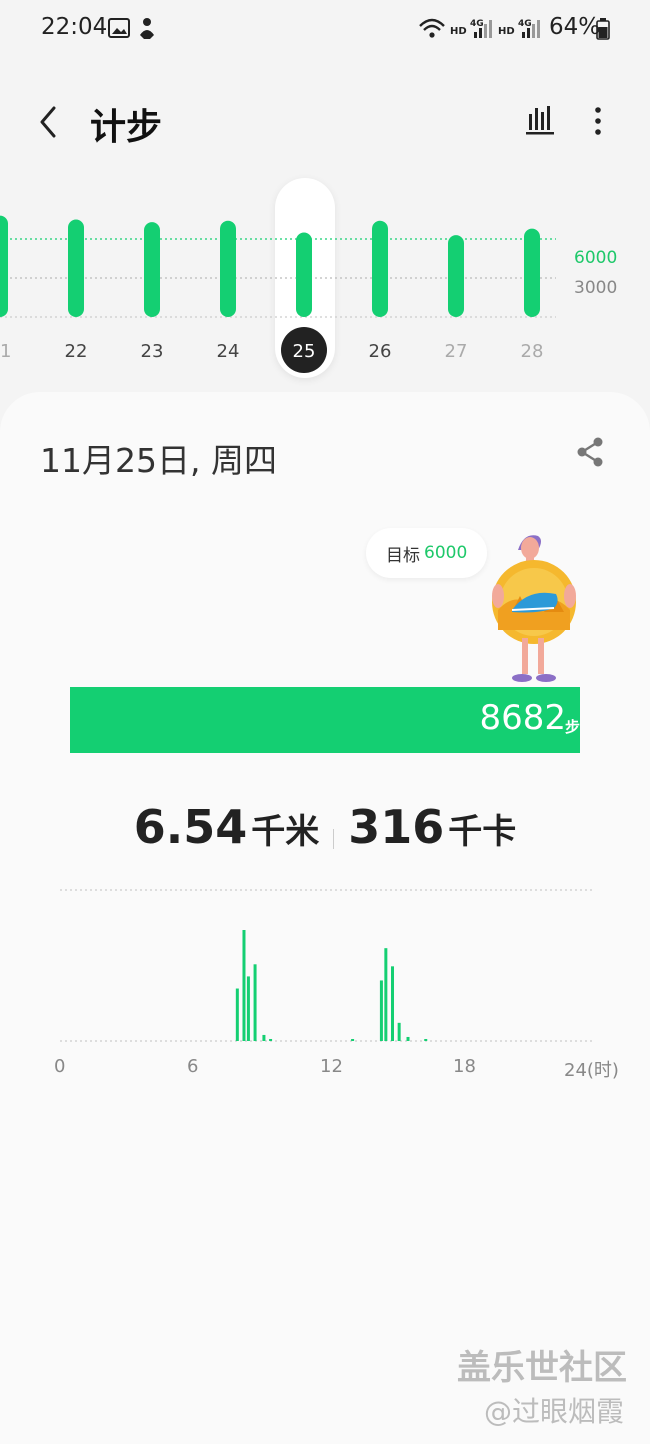 The image size is (650, 1444). What do you see at coordinates (464, 1066) in the screenshot?
I see `hour-tick-label: 18` at bounding box center [464, 1066].